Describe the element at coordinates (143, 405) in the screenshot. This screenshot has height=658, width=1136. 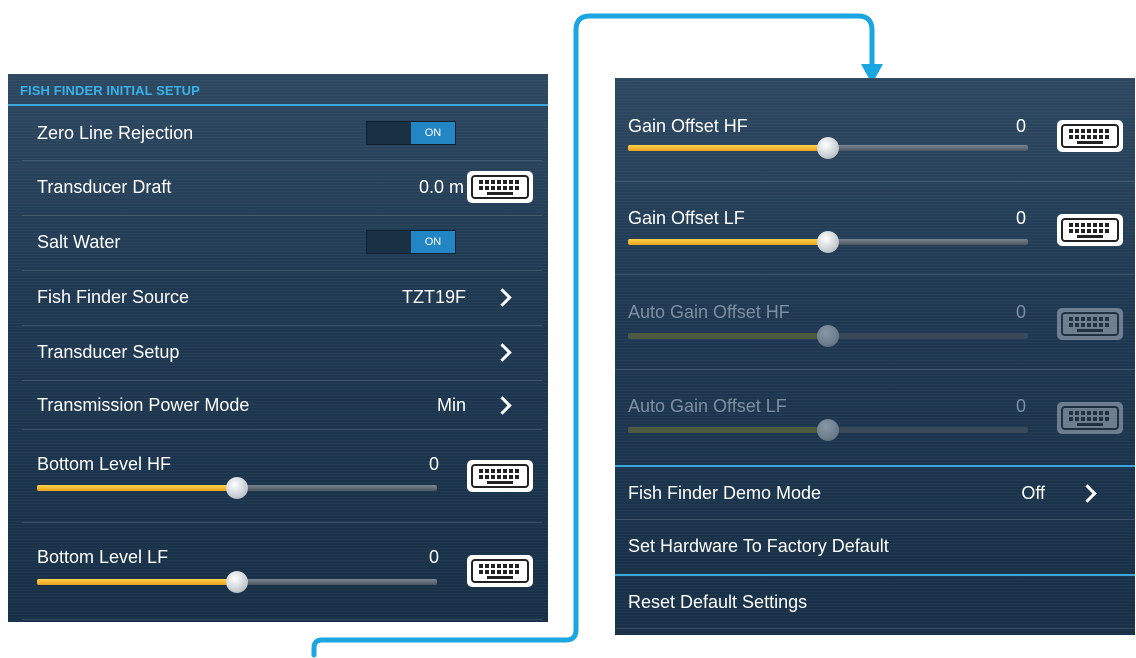
I see `row-label: Transmission Power Mode` at that location.